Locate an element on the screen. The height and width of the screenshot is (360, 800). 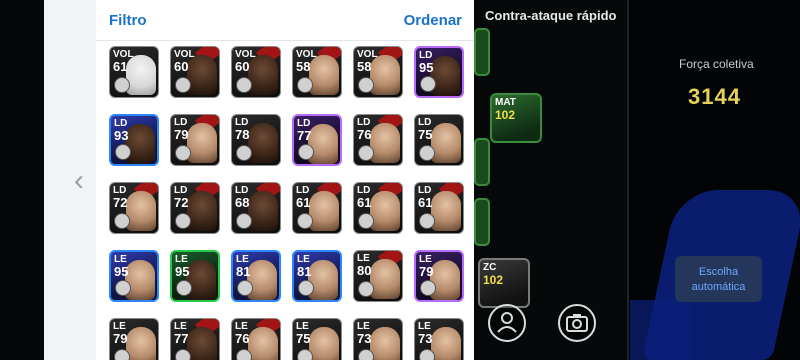
player-rating: 72 is located at coordinates (120, 202).